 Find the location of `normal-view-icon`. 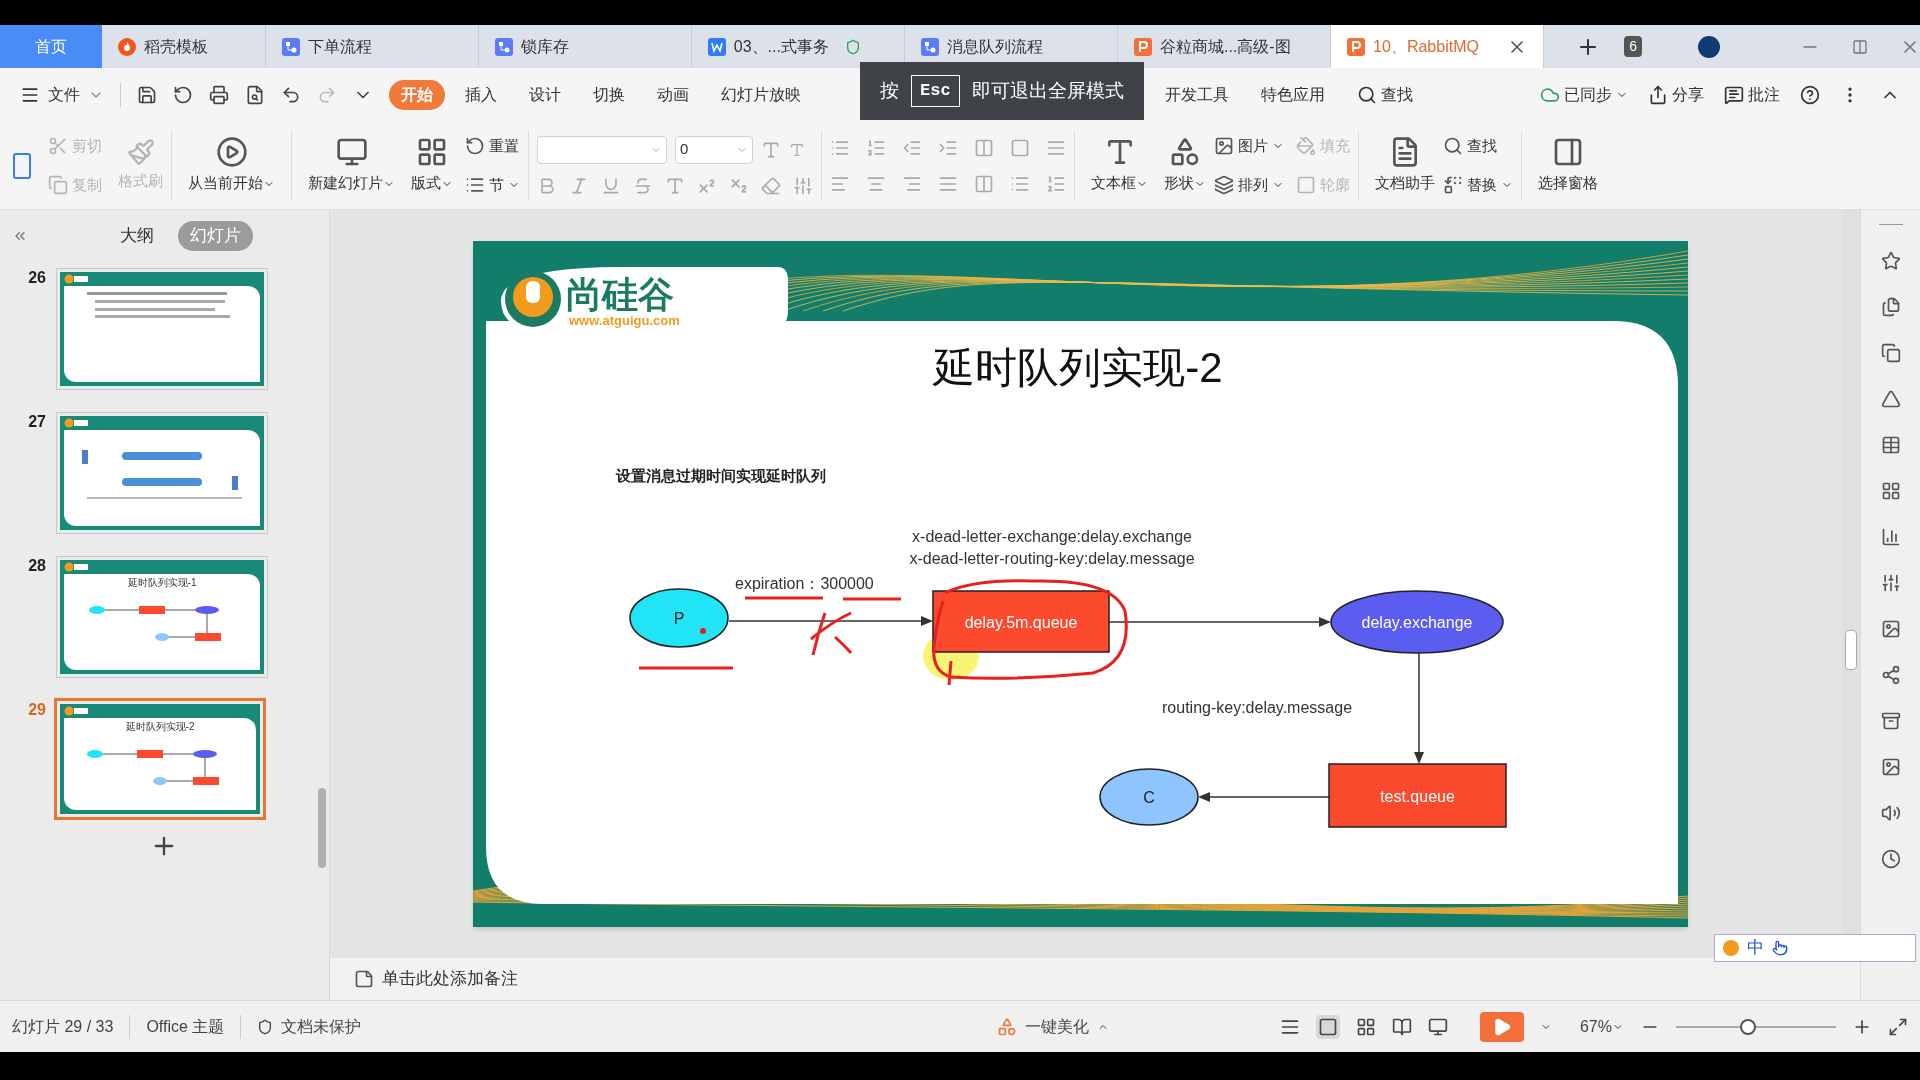

normal-view-icon is located at coordinates (1327, 1026).